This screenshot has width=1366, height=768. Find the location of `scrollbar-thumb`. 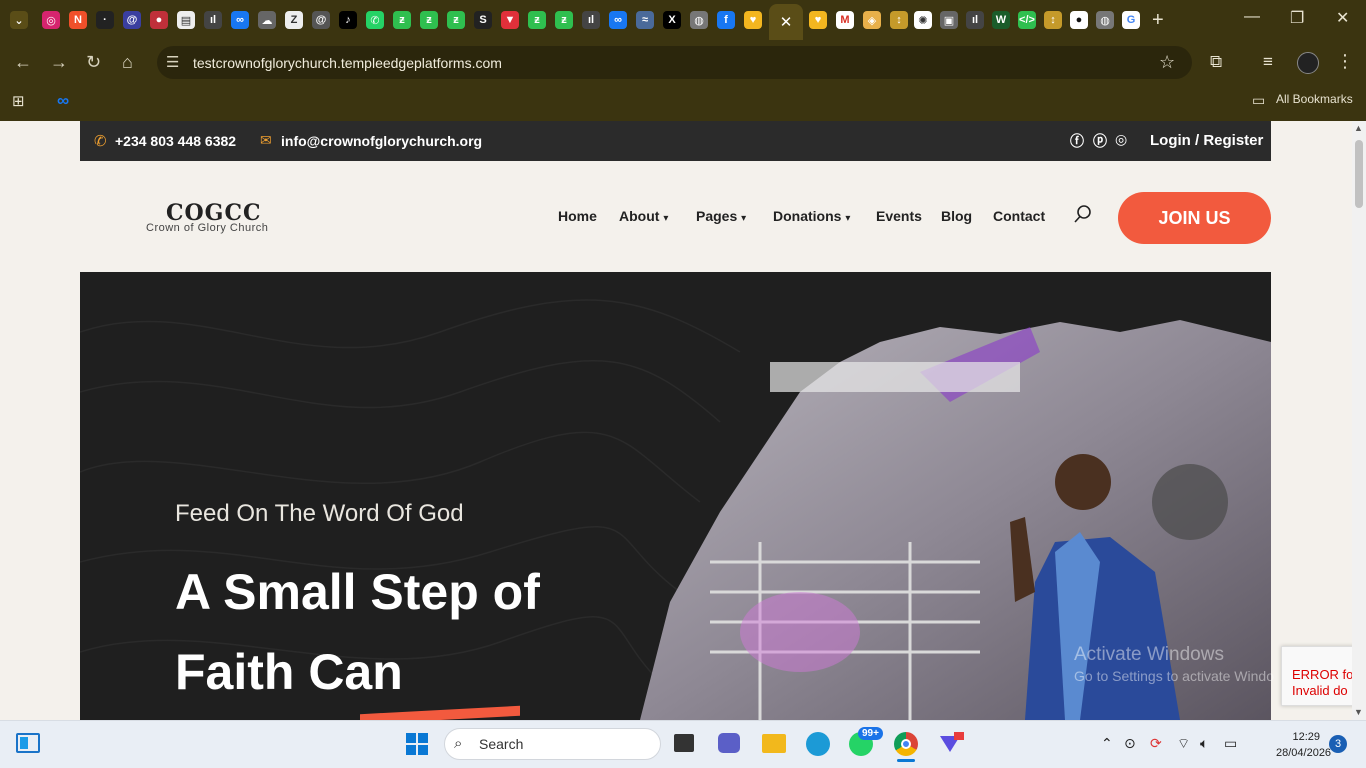

scrollbar-thumb is located at coordinates (1359, 174).